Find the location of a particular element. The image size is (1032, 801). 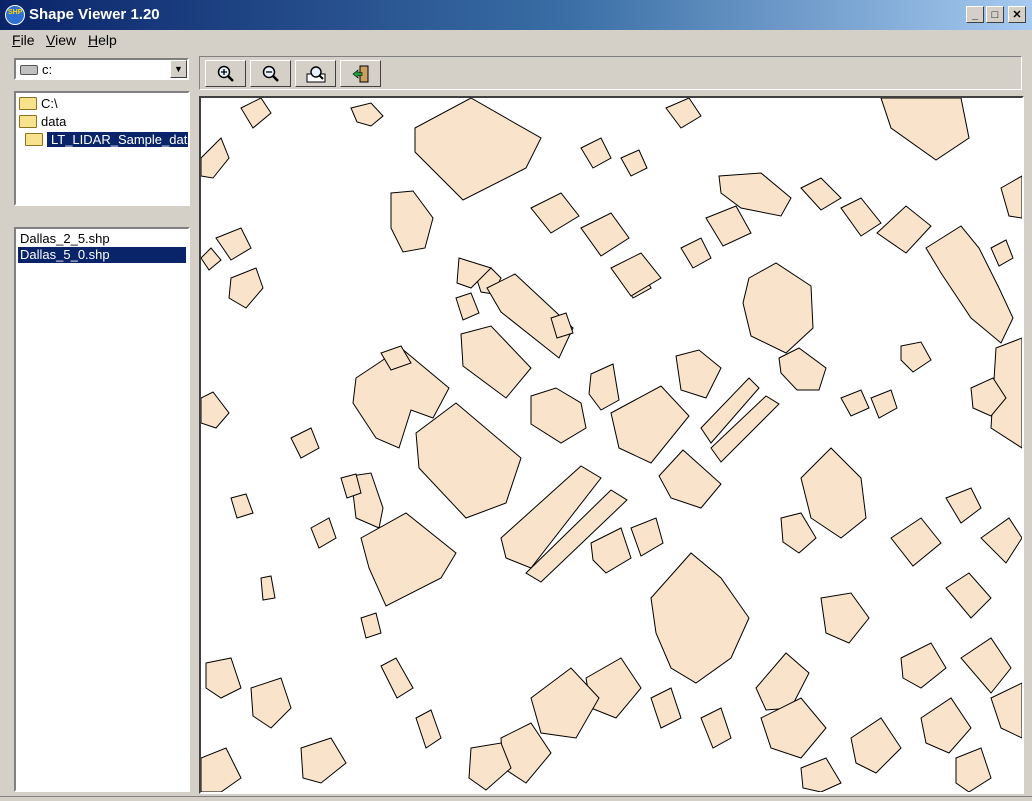

drive-value: c: is located at coordinates (47, 69).